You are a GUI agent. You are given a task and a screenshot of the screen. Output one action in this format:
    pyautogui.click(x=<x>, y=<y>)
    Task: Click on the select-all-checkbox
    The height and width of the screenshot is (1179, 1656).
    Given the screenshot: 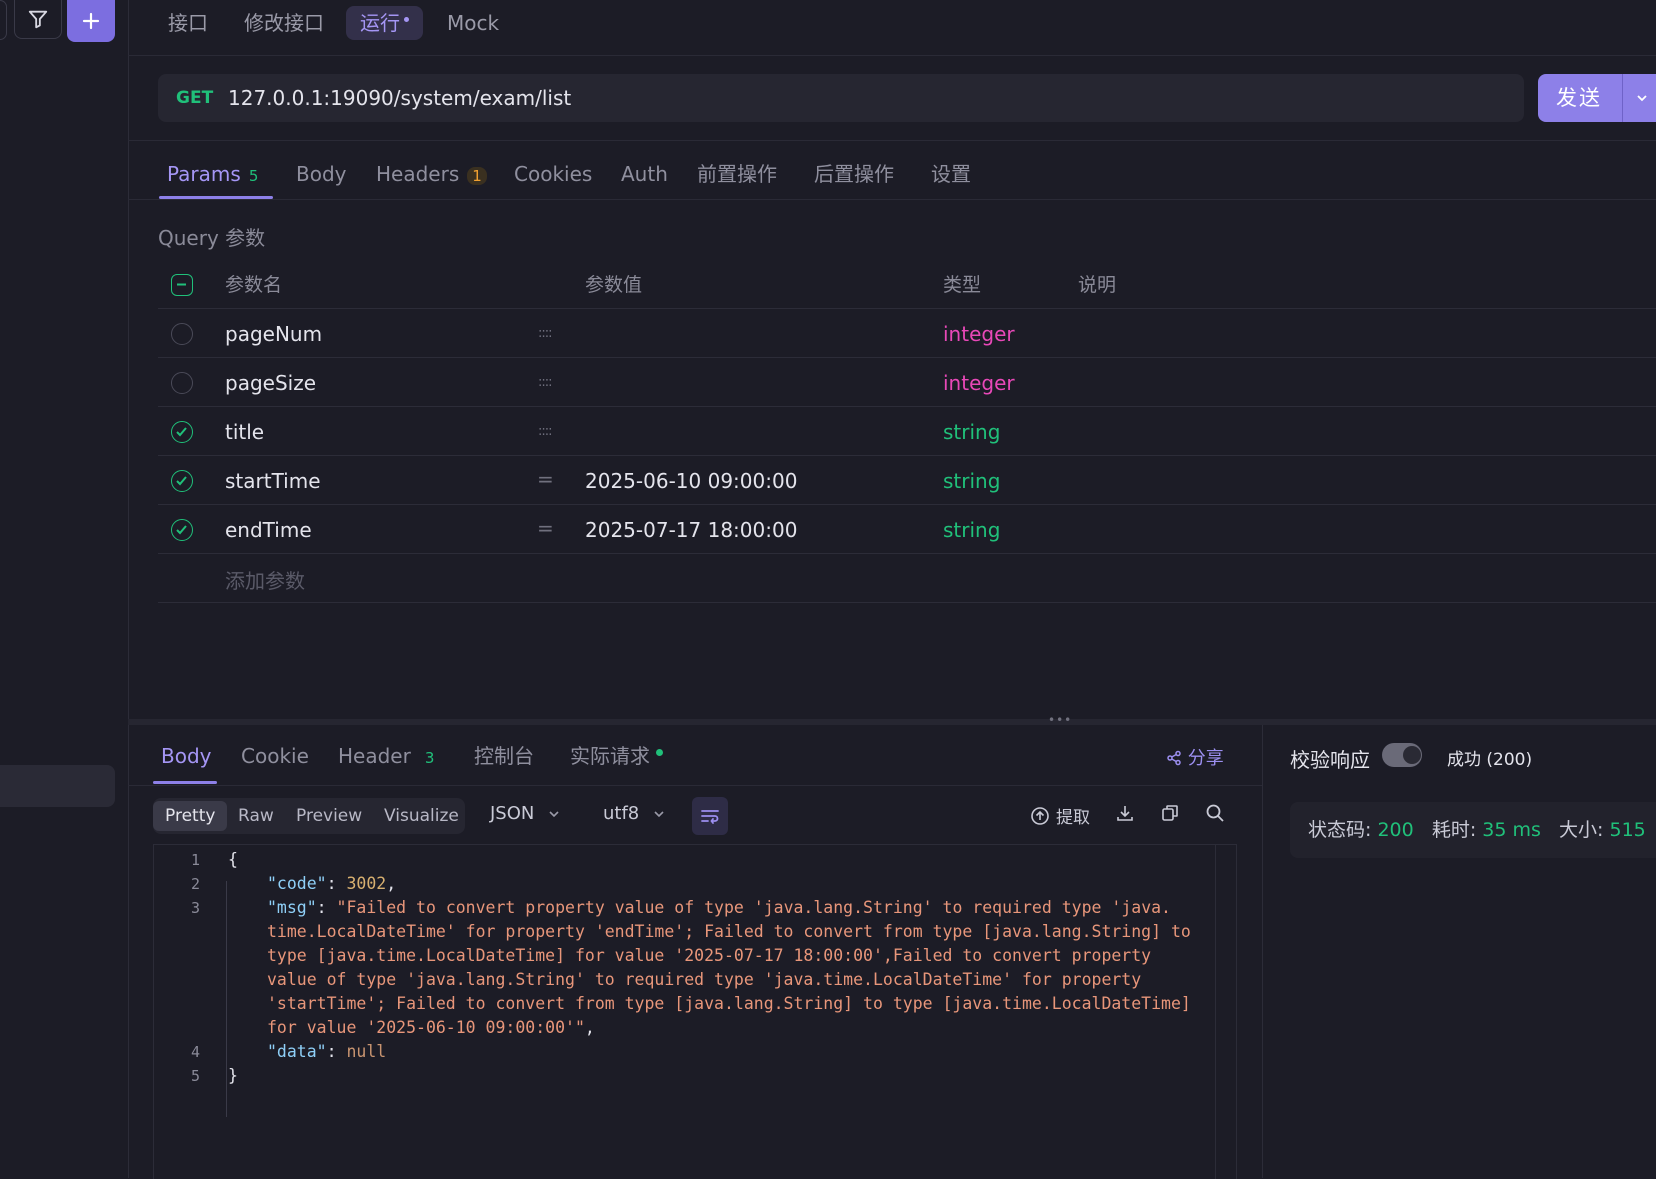 What is the action you would take?
    pyautogui.click(x=182, y=285)
    